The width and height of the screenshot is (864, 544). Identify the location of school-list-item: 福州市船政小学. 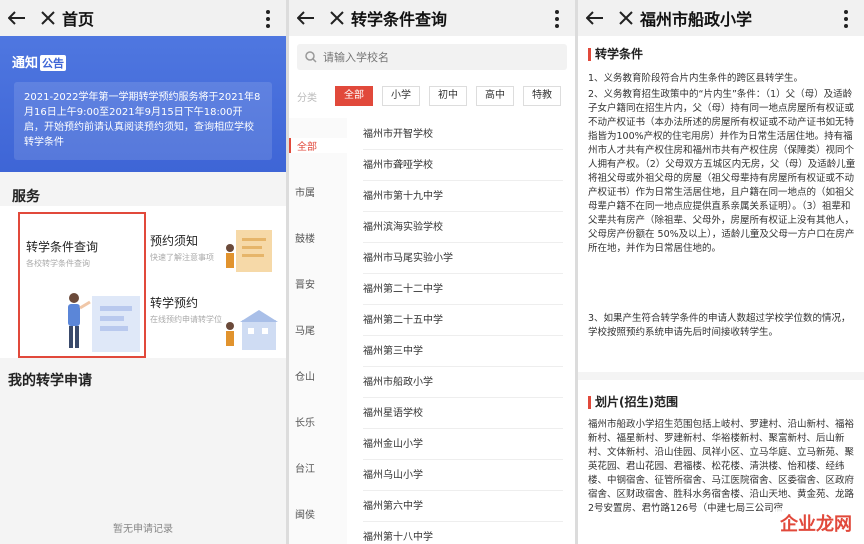
(463, 383).